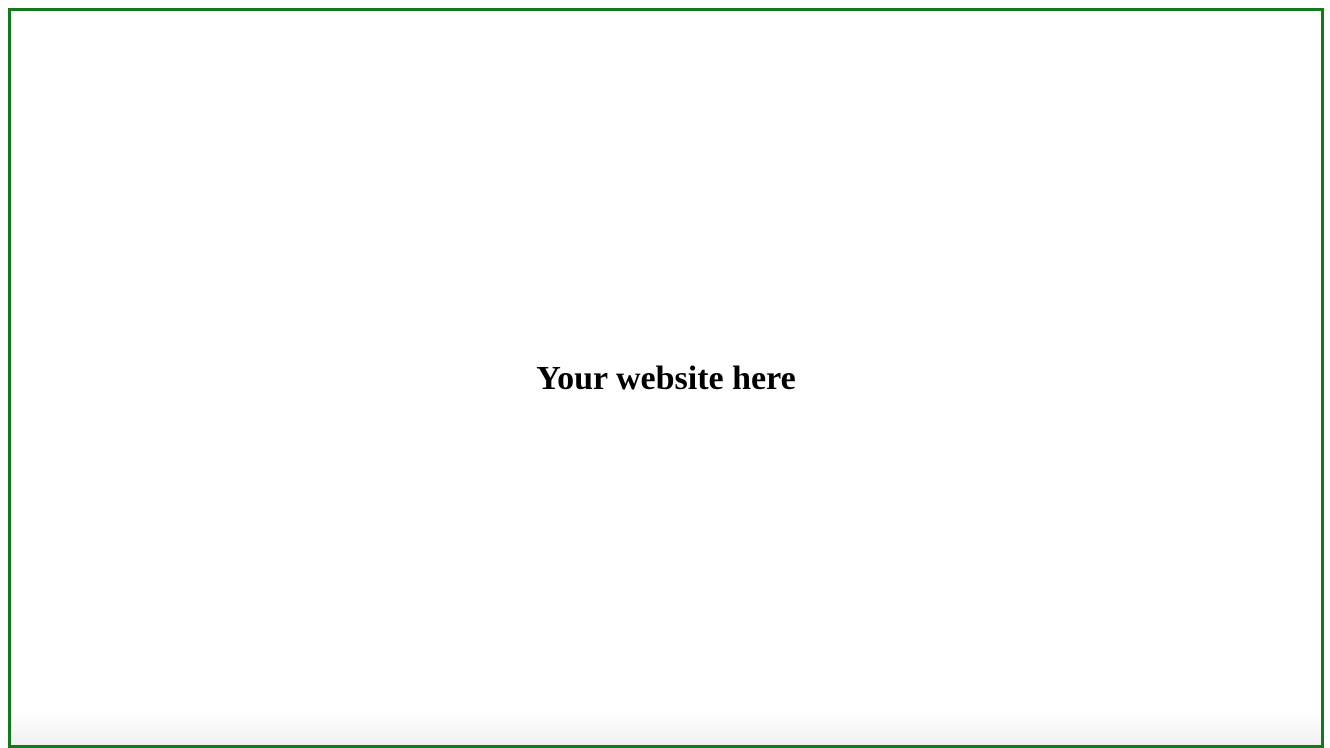 This screenshot has height=748, width=1330. I want to click on placeholder-heading: Your website here, so click(666, 378).